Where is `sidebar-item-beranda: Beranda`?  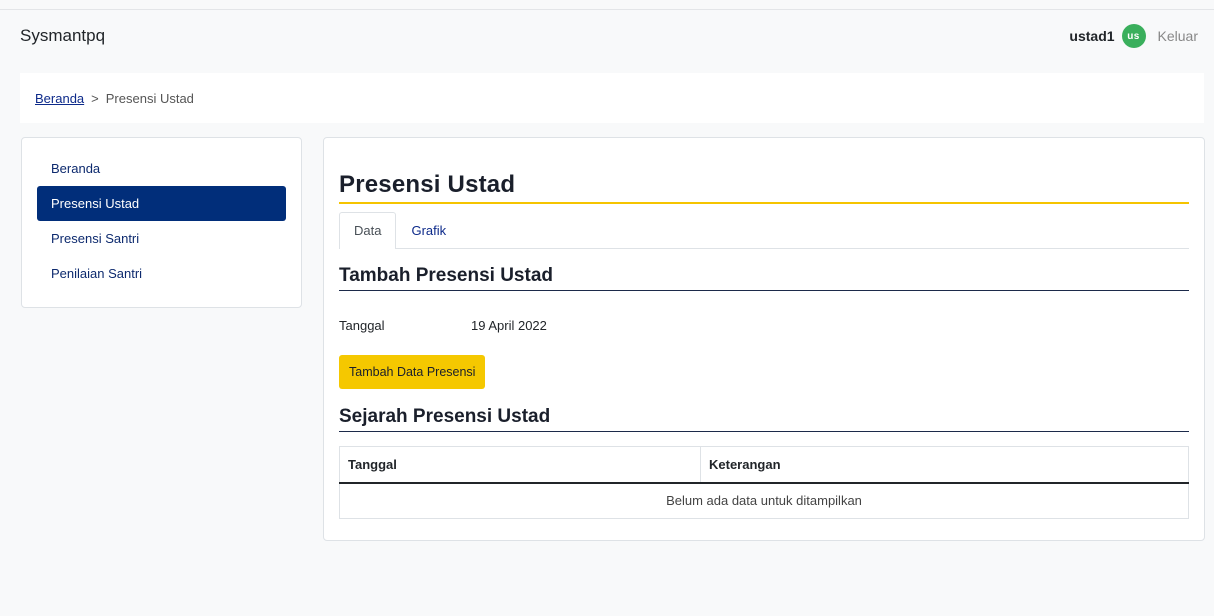 sidebar-item-beranda: Beranda is located at coordinates (161, 170).